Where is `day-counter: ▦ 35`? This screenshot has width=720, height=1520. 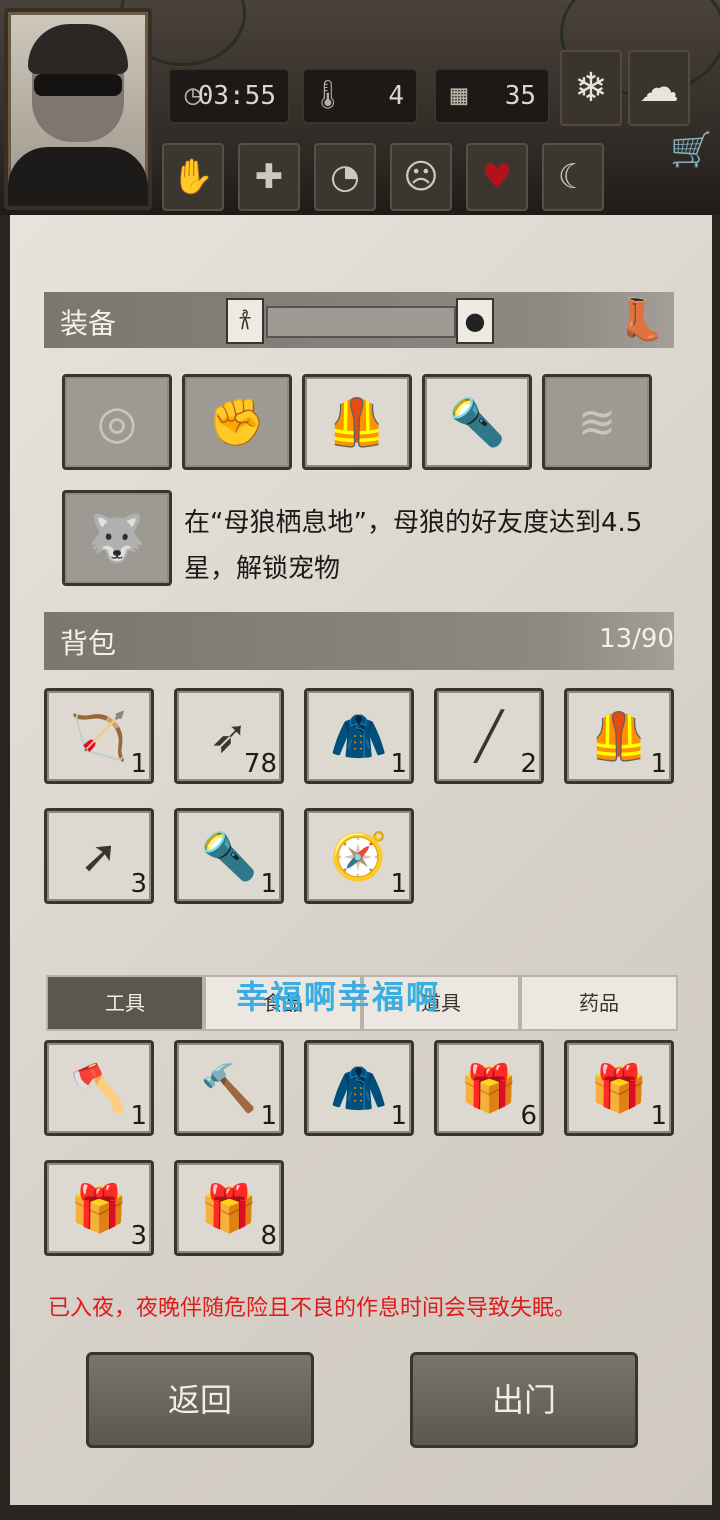
day-counter: ▦ 35 is located at coordinates (492, 96).